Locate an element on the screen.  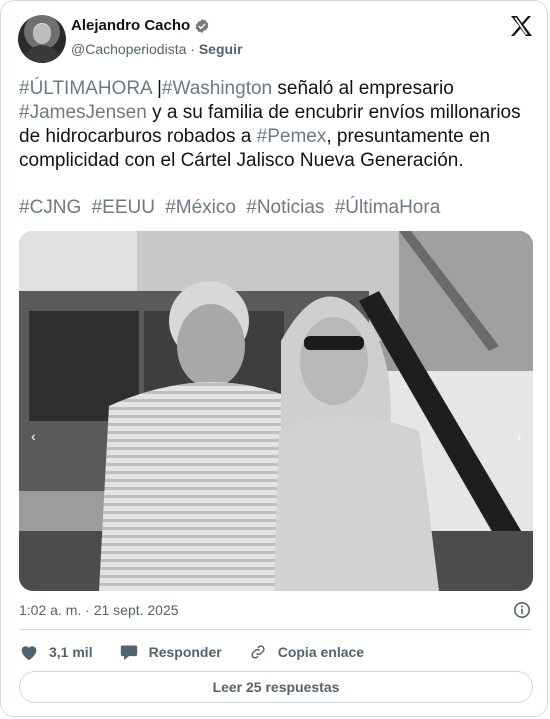
reply-label: Responder is located at coordinates (185, 652).